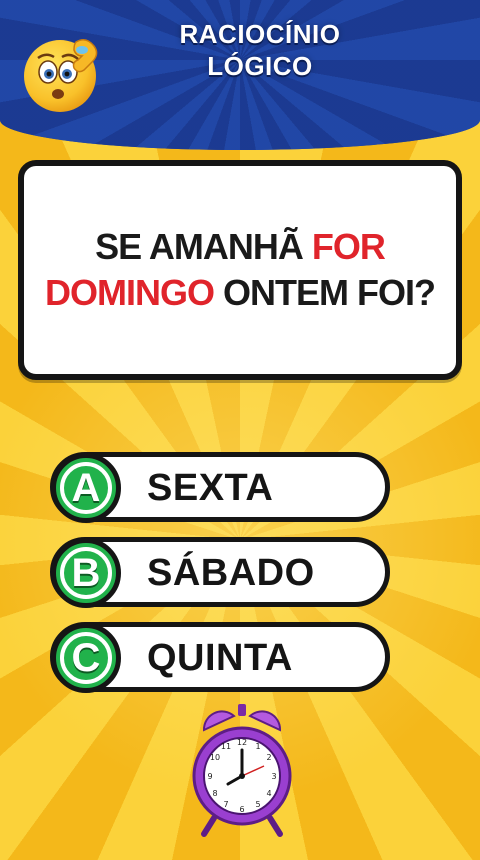 This screenshot has height=860, width=480. Describe the element at coordinates (325, 292) in the screenshot. I see `question-part-4: ONTEM FOI?` at that location.